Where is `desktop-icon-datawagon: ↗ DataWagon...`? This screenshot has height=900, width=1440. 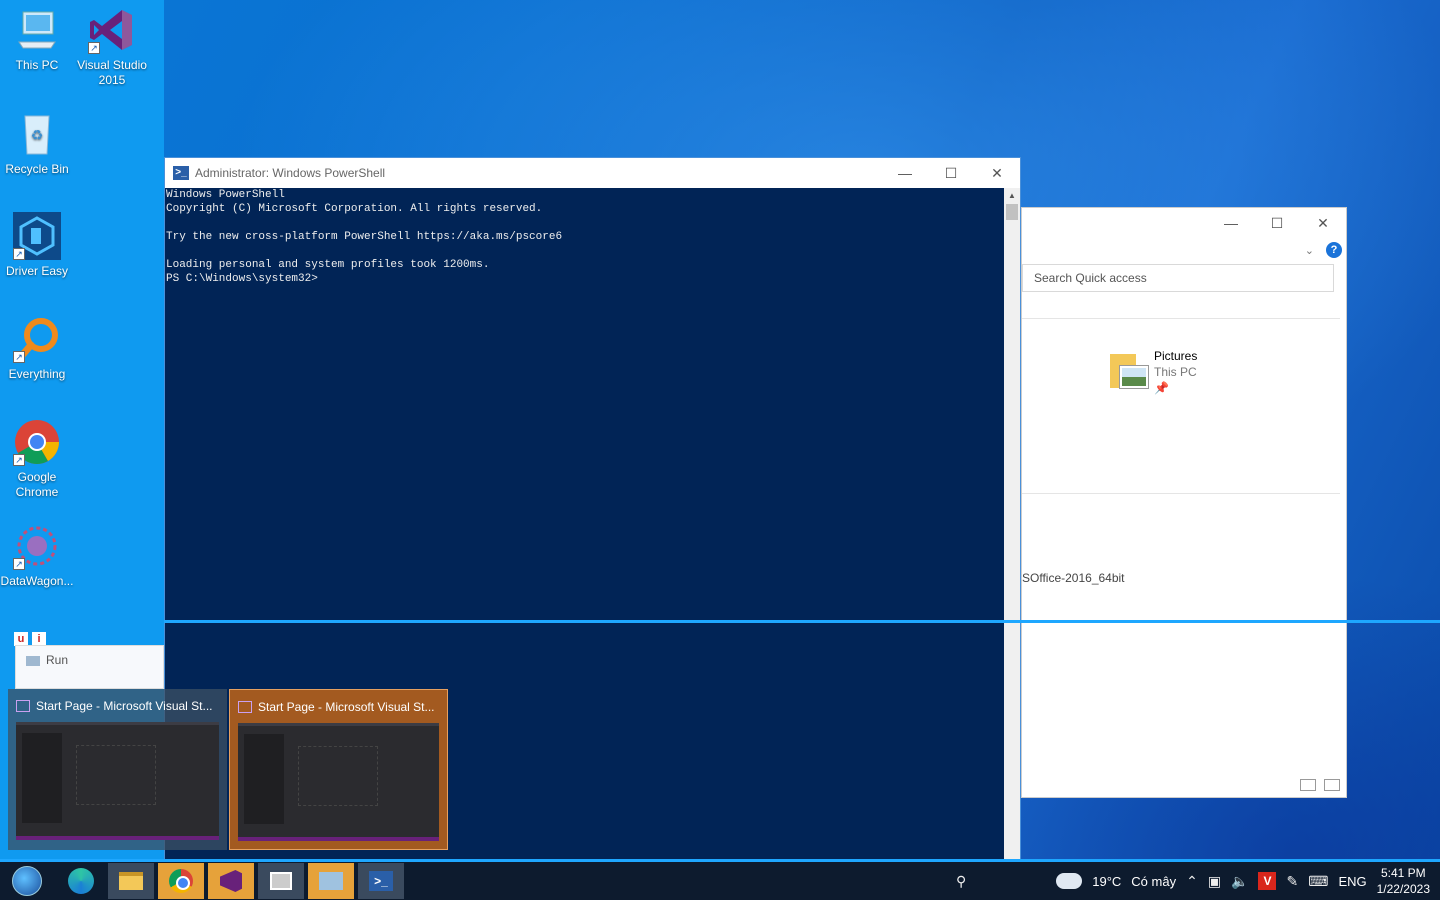 desktop-icon-datawagon: ↗ DataWagon... is located at coordinates (37, 555).